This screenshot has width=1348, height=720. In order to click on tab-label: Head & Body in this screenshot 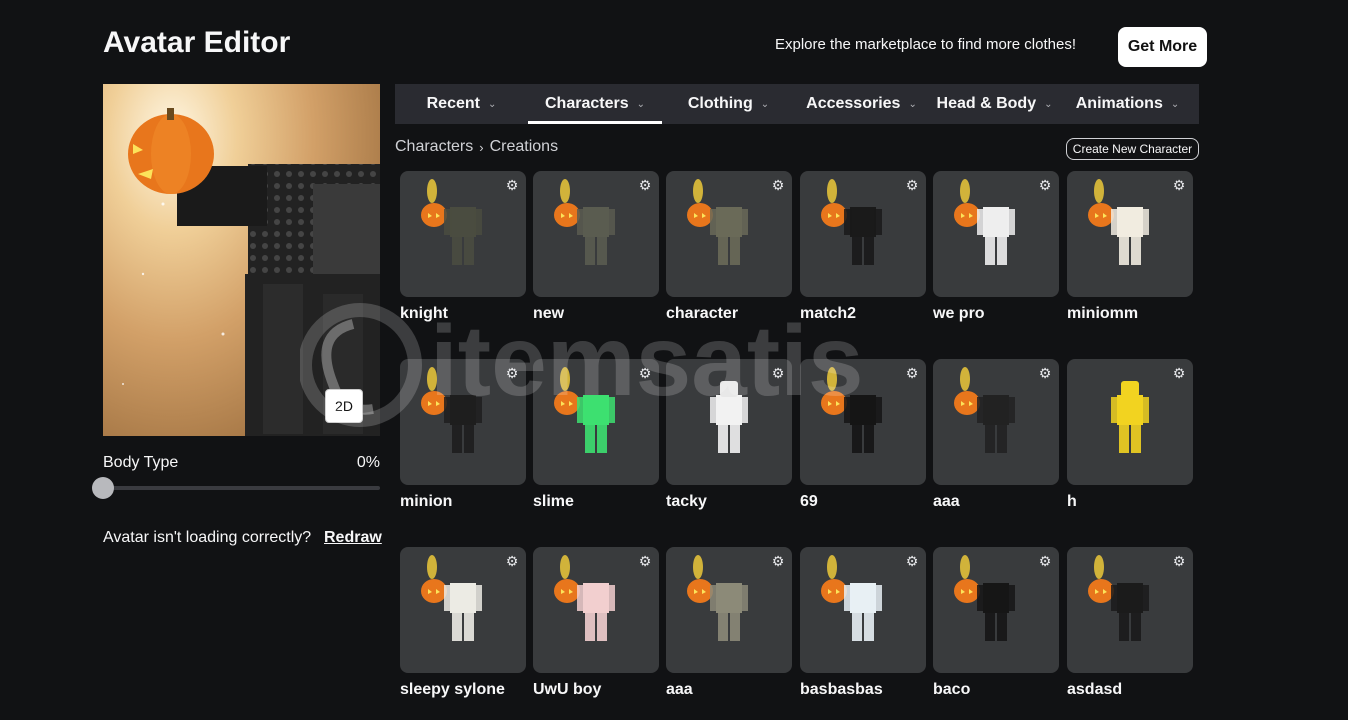, I will do `click(986, 103)`.